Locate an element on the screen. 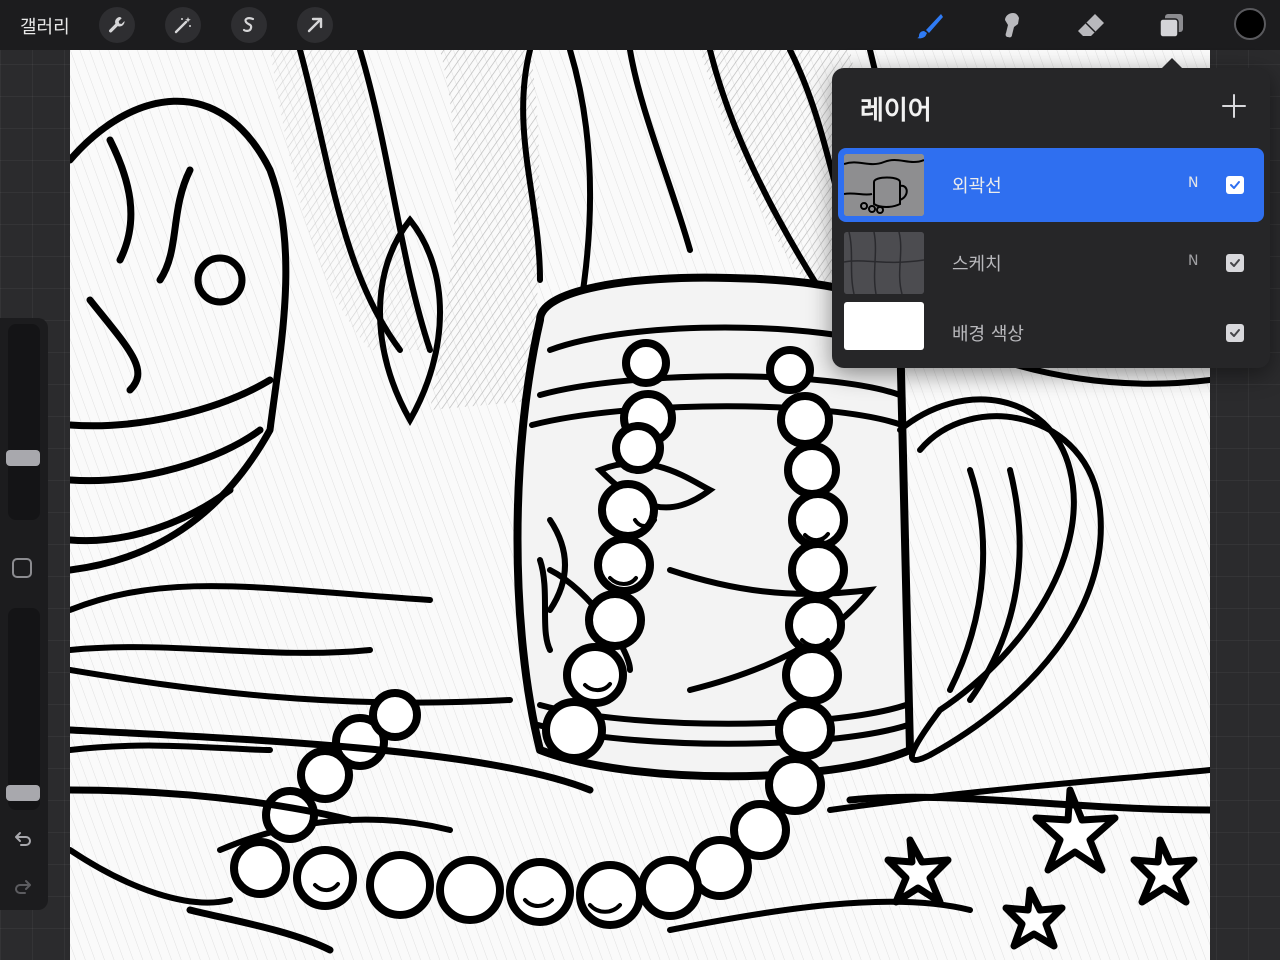 The height and width of the screenshot is (960, 1280). sketch-thumbnail-image is located at coordinates (884, 263).